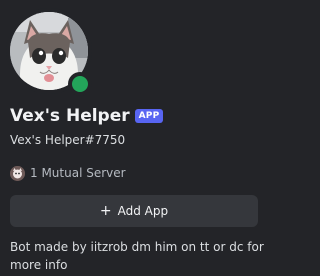  Describe the element at coordinates (149, 116) in the screenshot. I see `app-badge: APP` at that location.